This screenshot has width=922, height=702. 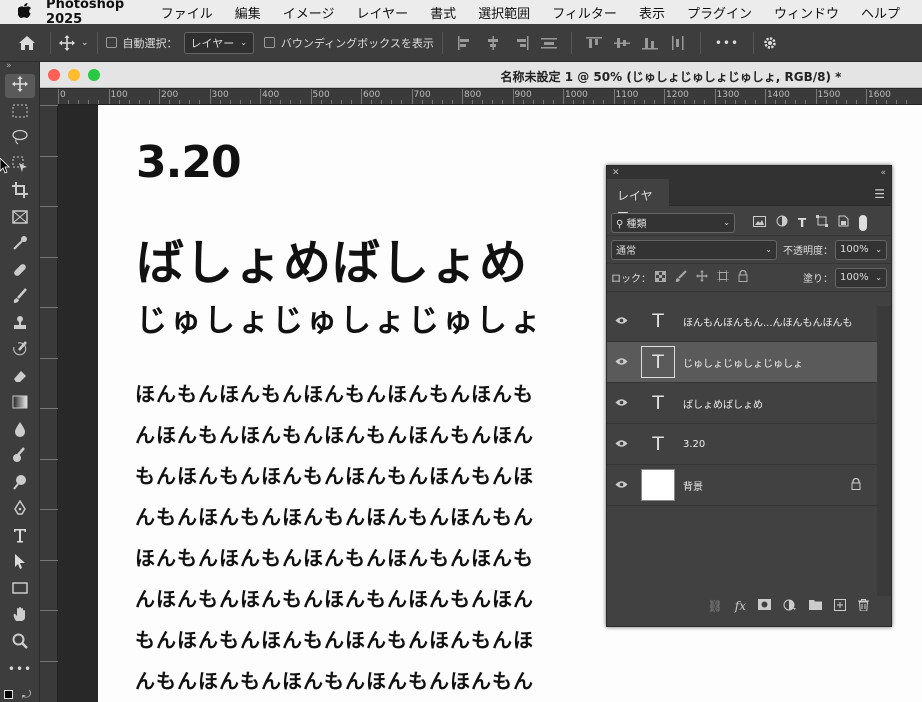 What do you see at coordinates (693, 485) in the screenshot?
I see `layer-name: 背景` at bounding box center [693, 485].